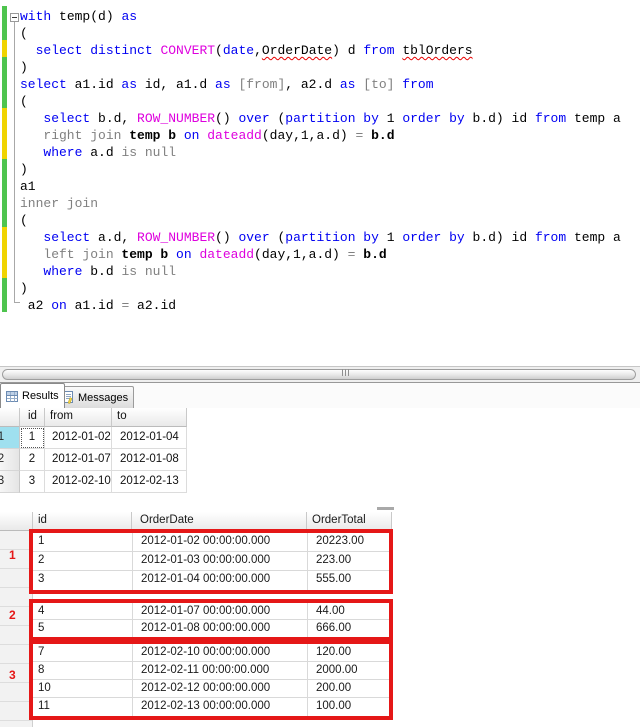  What do you see at coordinates (10, 438) in the screenshot?
I see `row-header: 1` at bounding box center [10, 438].